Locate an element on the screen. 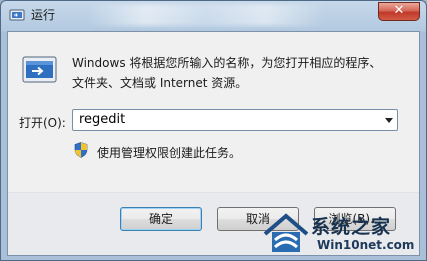 Image resolution: width=427 pixels, height=261 pixels. close-button: ✕ is located at coordinates (399, 11).